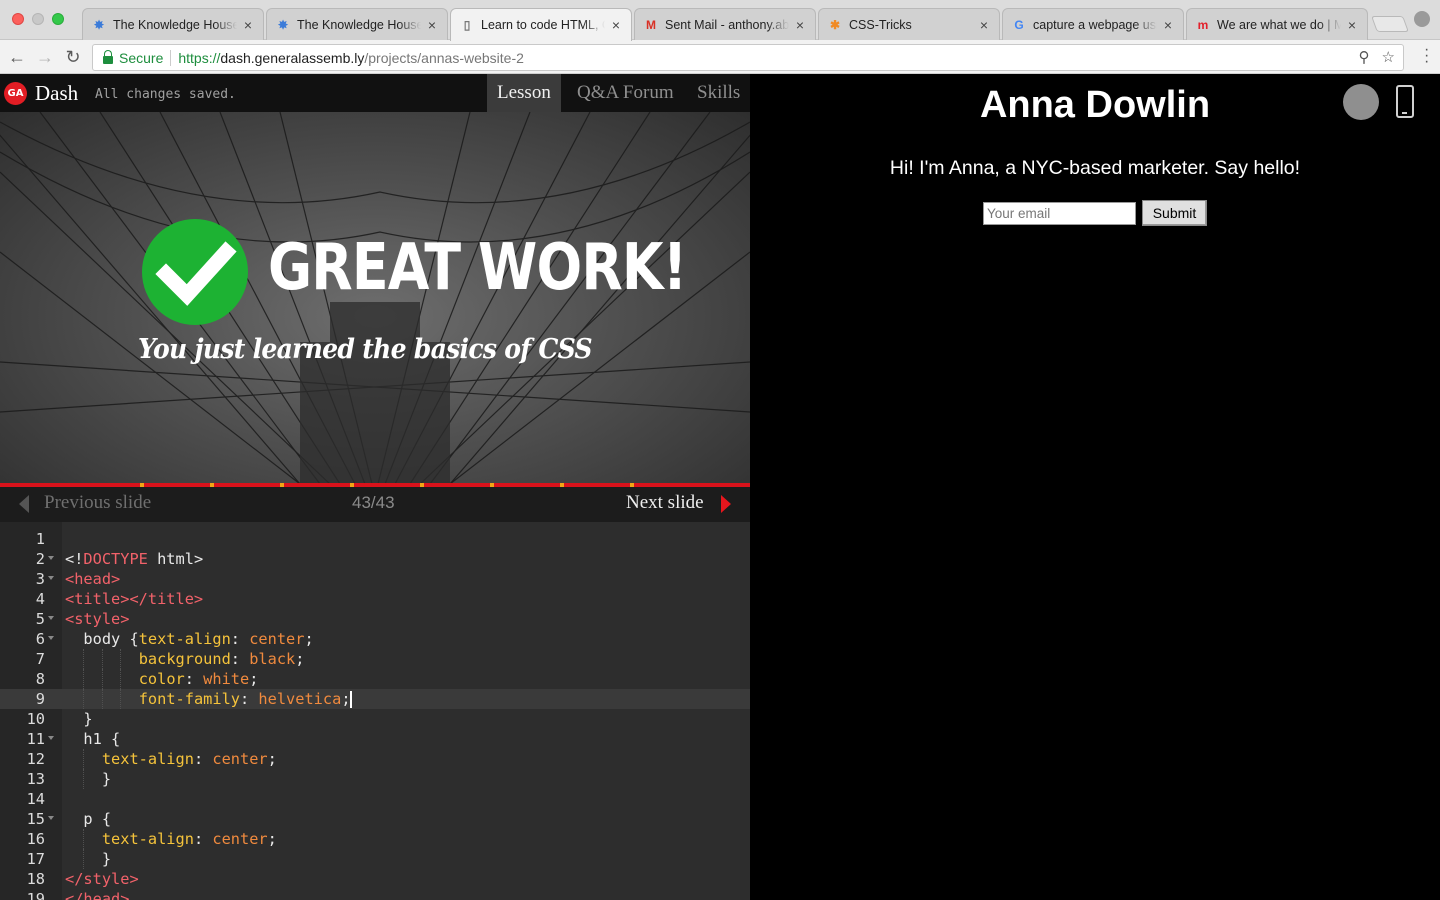 Image resolution: width=1440 pixels, height=900 pixels. Describe the element at coordinates (373, 502) in the screenshot. I see `slide-counter: 43/43` at that location.